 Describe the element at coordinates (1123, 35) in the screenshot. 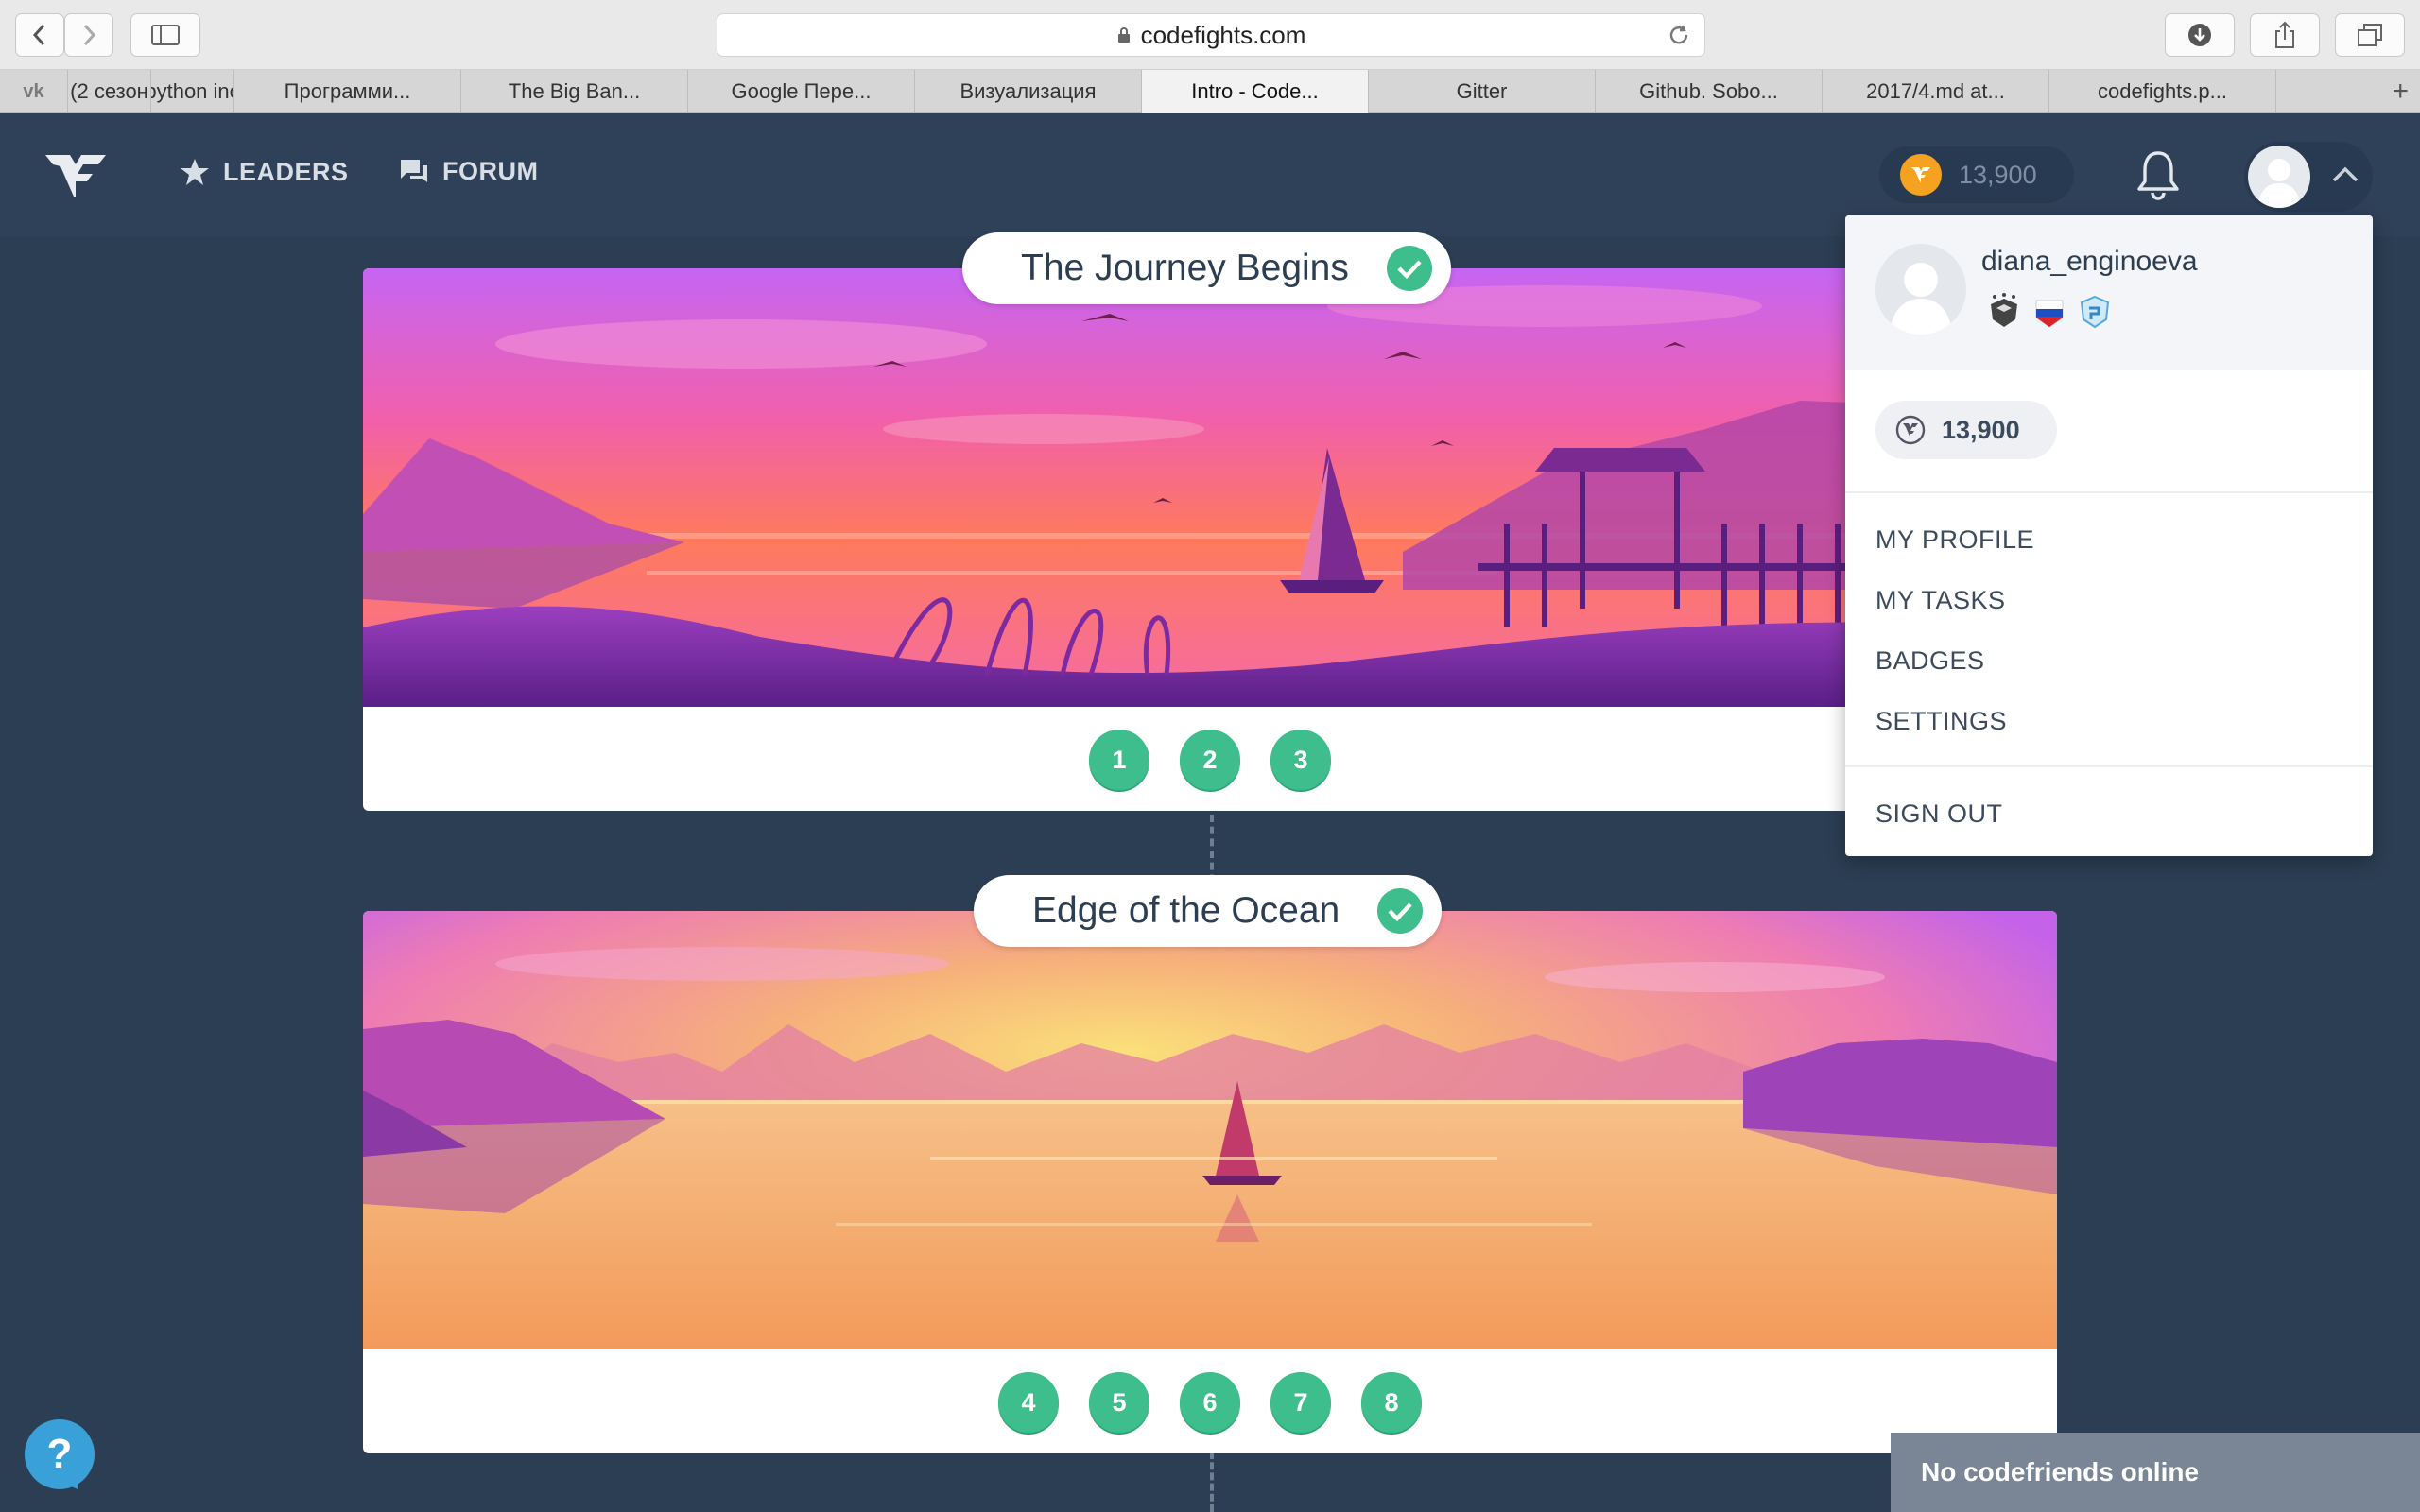

I see `lock-icon` at that location.